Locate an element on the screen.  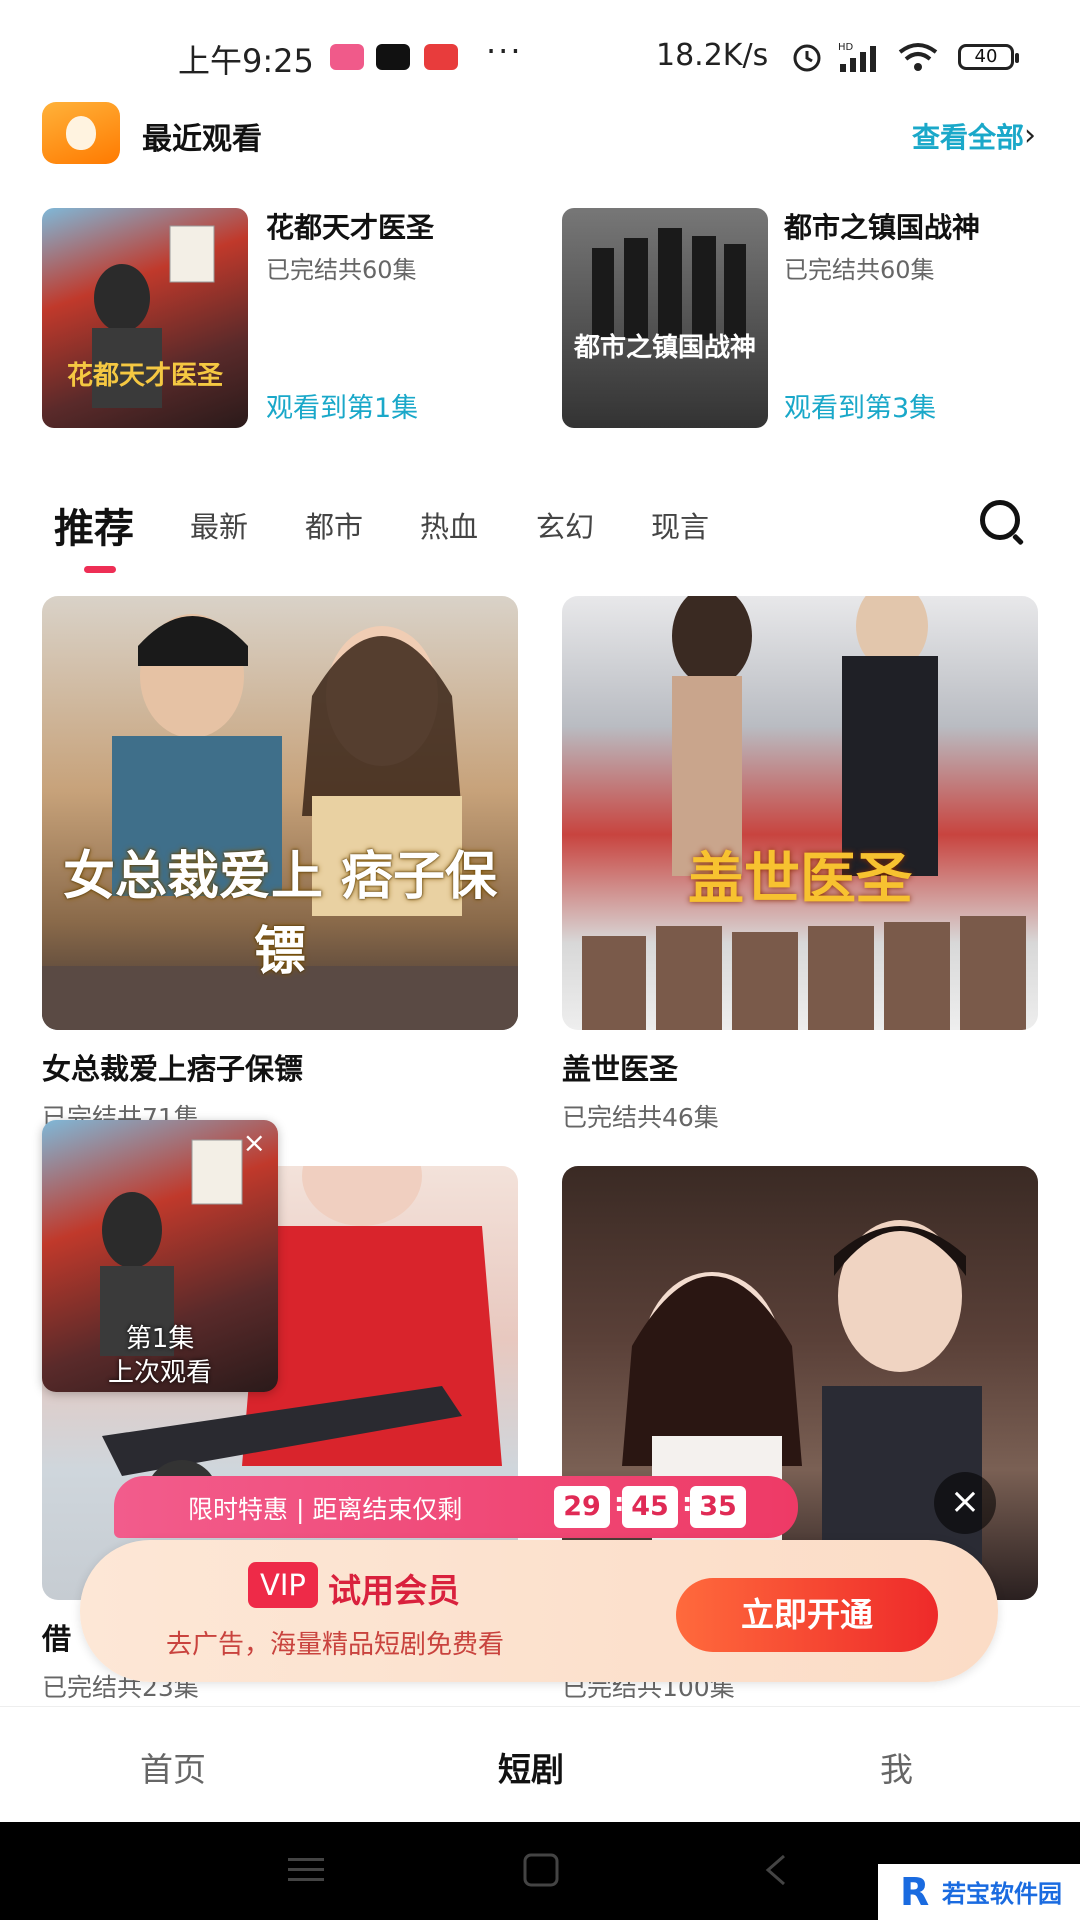
nav-home: 首页 is located at coordinates (173, 1767).